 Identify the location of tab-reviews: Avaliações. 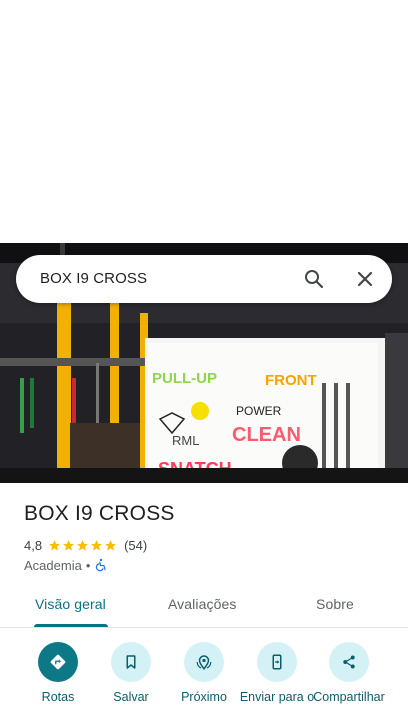
(202, 604).